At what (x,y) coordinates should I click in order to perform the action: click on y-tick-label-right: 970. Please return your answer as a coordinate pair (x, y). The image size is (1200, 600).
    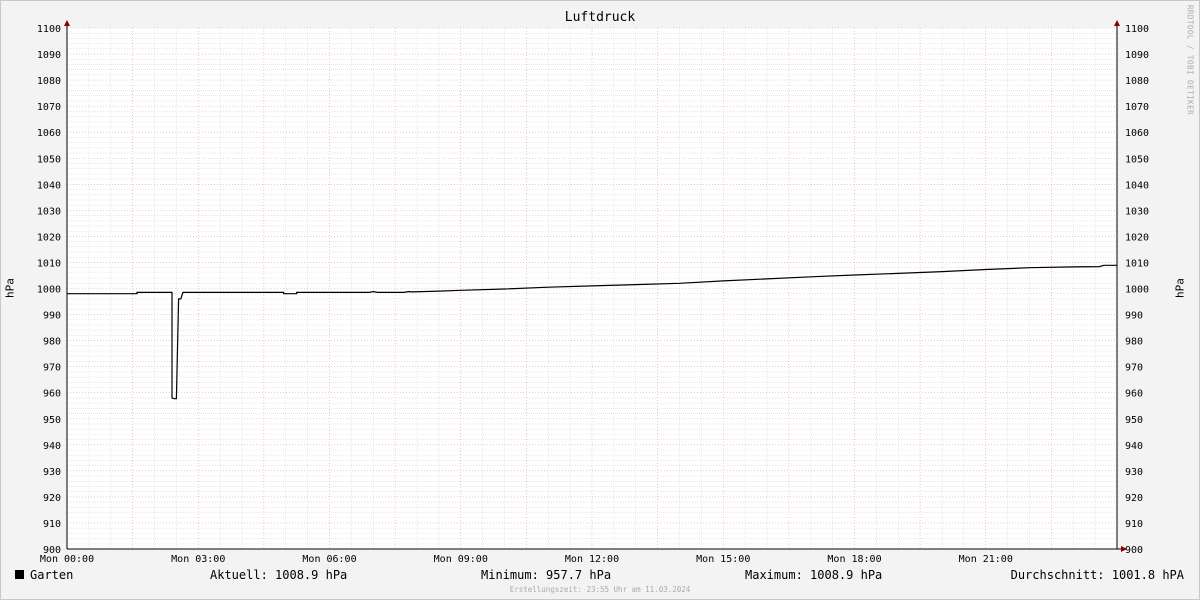
    Looking at the image, I should click on (1134, 368).